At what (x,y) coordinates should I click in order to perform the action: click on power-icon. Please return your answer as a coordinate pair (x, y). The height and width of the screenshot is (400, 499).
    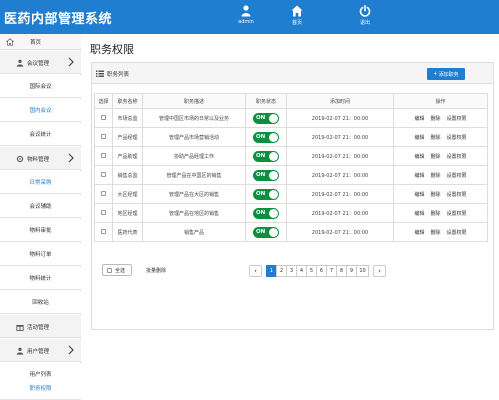
    Looking at the image, I should click on (365, 11).